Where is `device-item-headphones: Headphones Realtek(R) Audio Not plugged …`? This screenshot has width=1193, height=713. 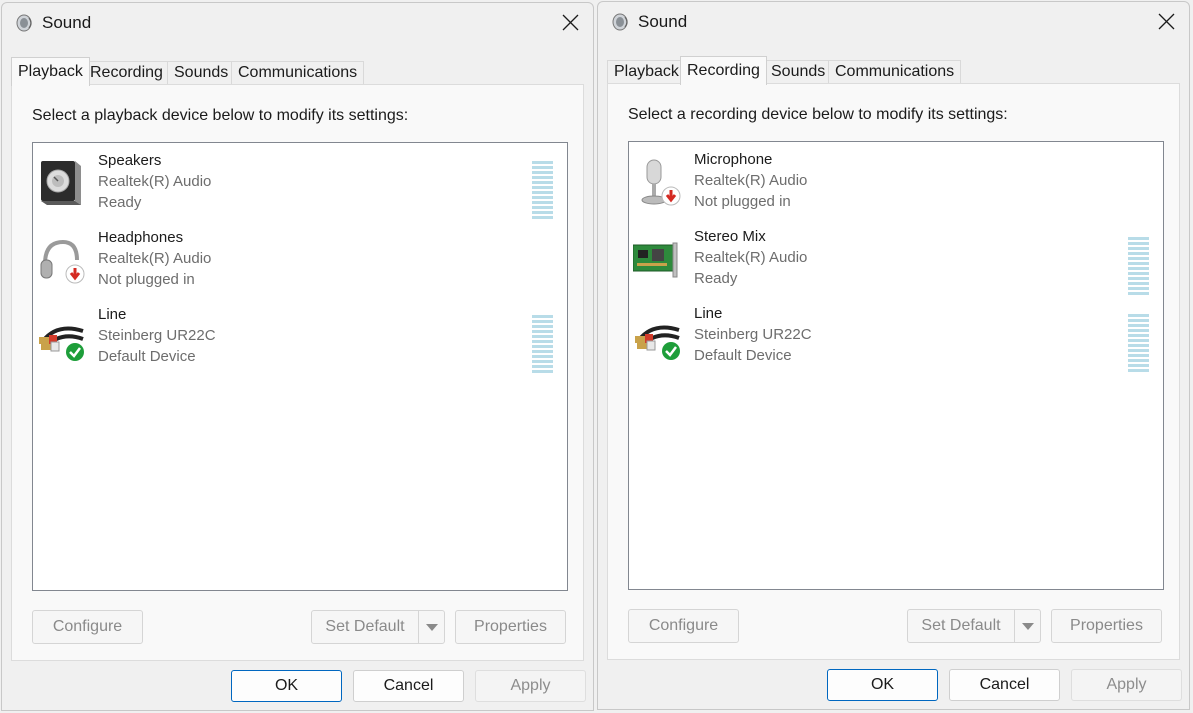 device-item-headphones: Headphones Realtek(R) Audio Not plugged … is located at coordinates (300, 263).